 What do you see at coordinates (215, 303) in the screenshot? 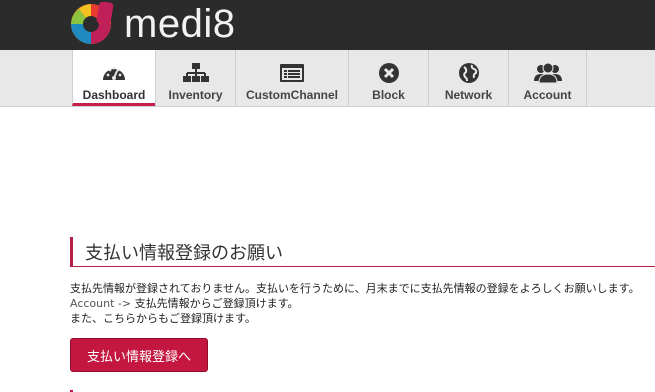
I see `notice-line-2-rest: 支払先情報からご登録頂けます。` at bounding box center [215, 303].